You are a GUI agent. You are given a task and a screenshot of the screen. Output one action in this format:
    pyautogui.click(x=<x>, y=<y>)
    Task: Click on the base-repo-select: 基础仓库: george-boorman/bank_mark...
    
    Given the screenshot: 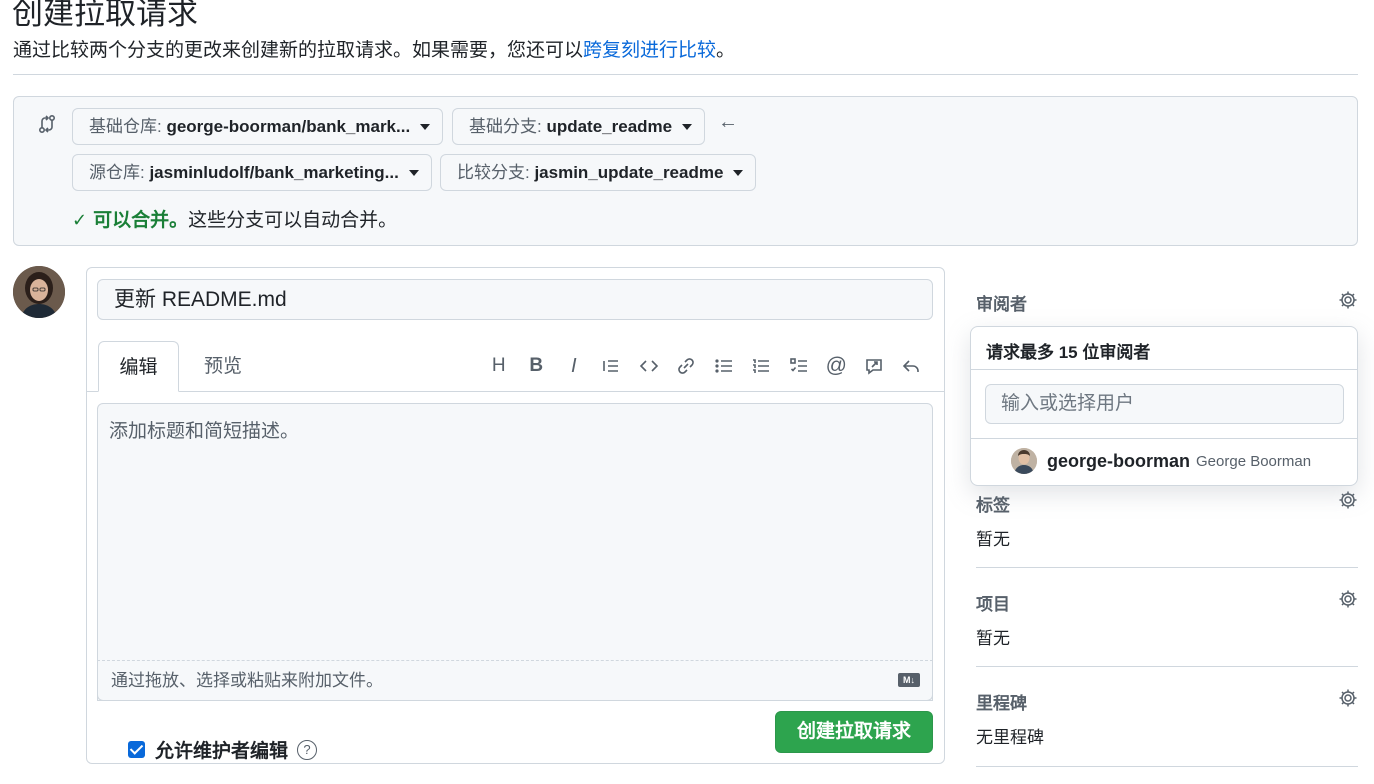 What is the action you would take?
    pyautogui.click(x=258, y=126)
    